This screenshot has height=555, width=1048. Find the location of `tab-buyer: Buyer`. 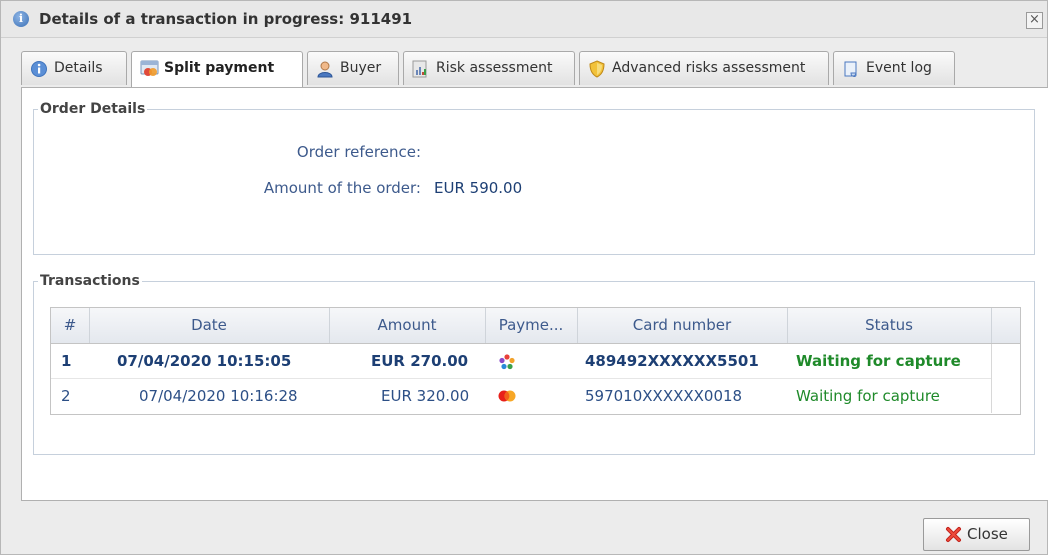

tab-buyer: Buyer is located at coordinates (353, 68).